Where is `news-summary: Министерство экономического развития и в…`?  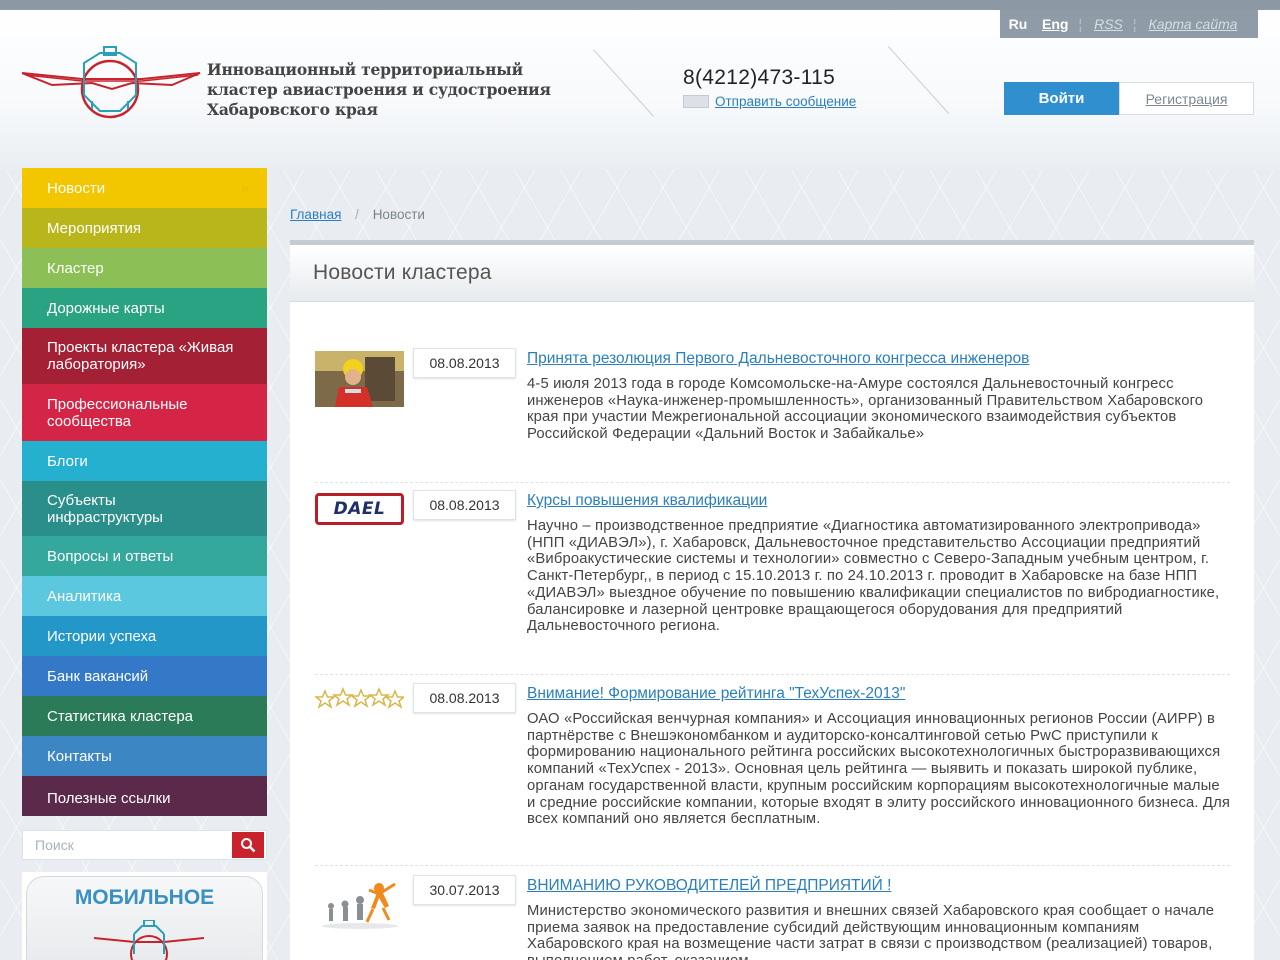
news-summary: Министерство экономического развития и в… is located at coordinates (871, 931).